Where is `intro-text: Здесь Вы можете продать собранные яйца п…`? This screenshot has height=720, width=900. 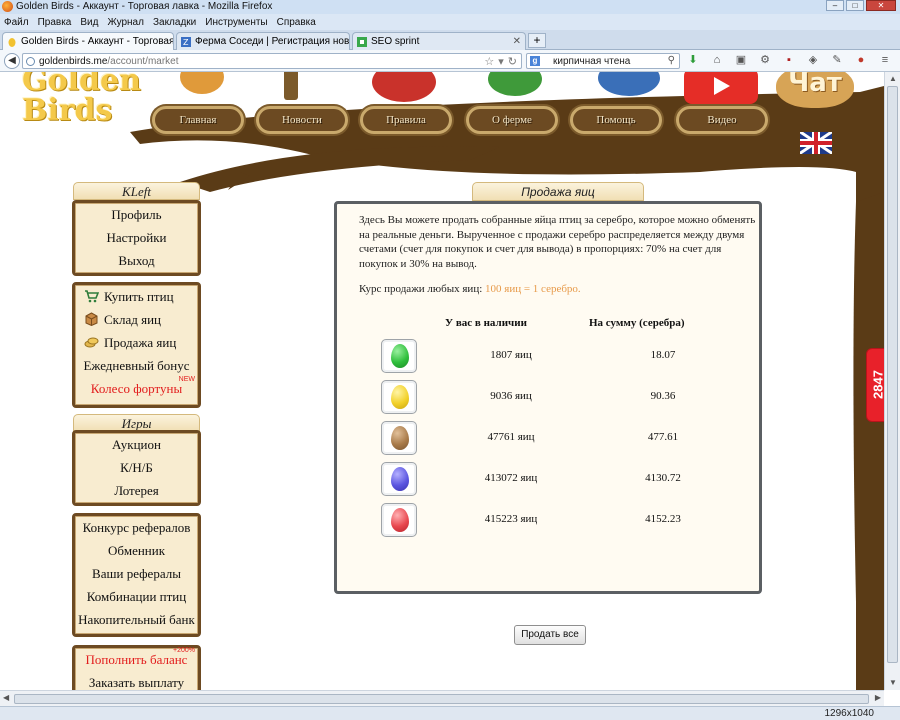 intro-text: Здесь Вы можете продать собранные яйца п… is located at coordinates (557, 242).